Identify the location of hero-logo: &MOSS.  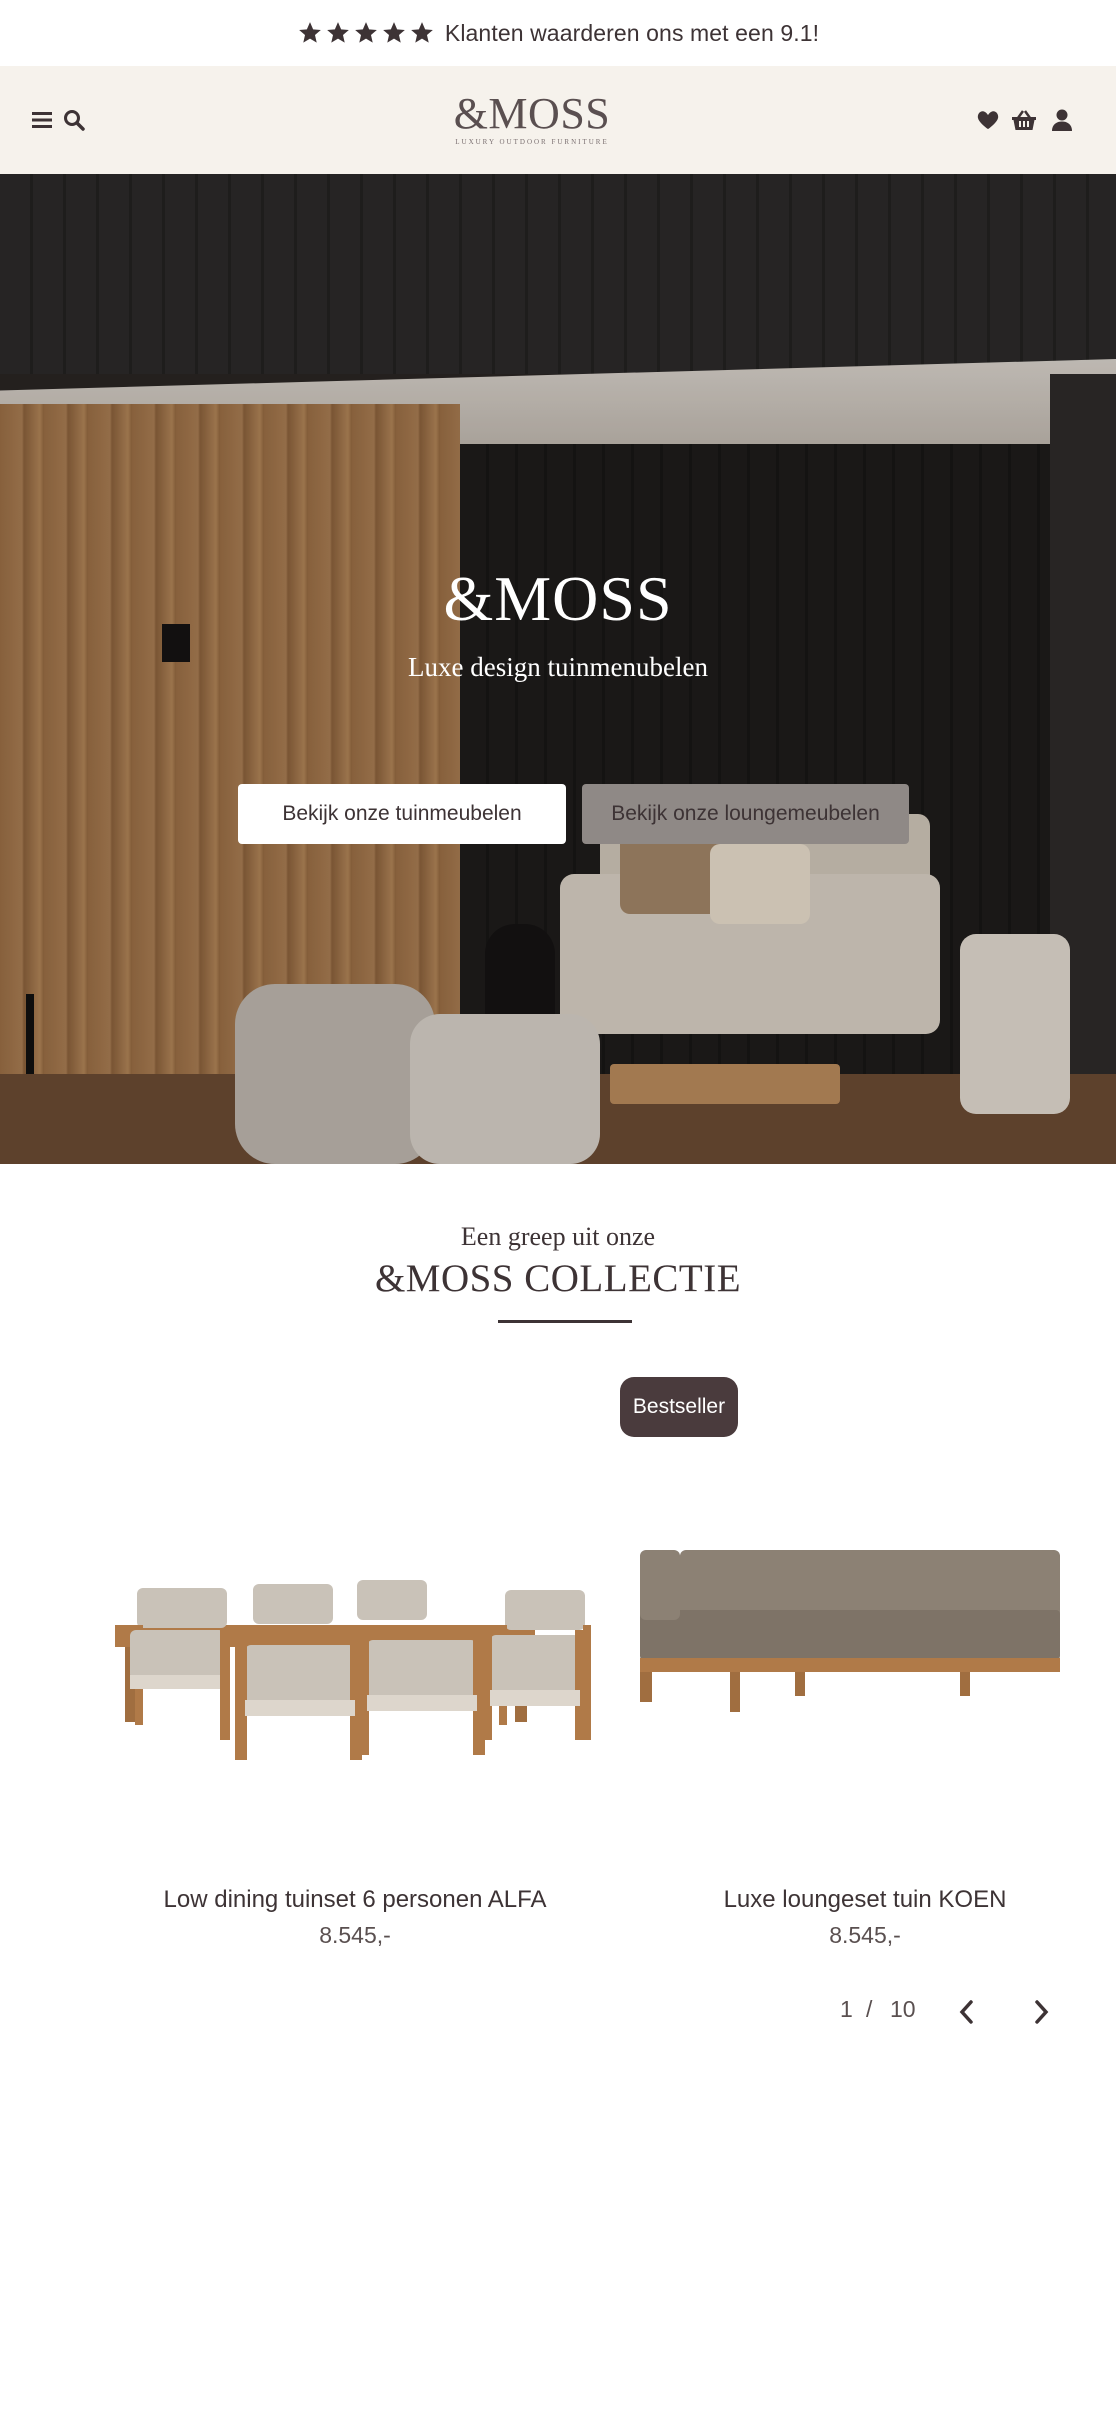
(558, 598).